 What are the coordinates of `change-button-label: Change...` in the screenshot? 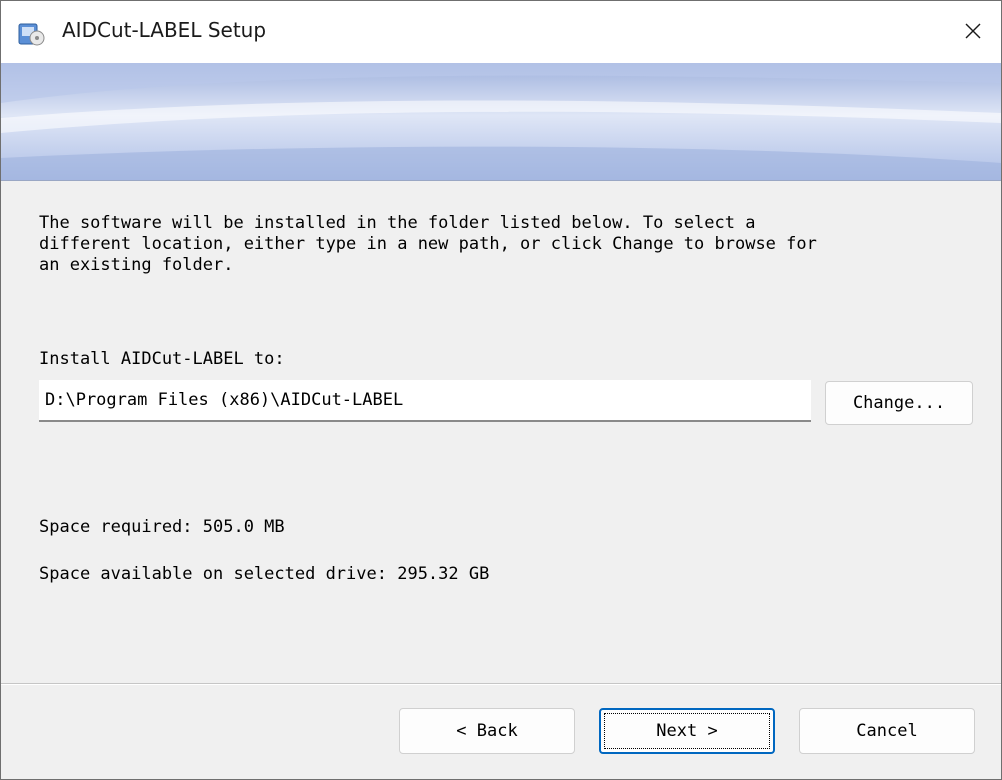 It's located at (899, 403).